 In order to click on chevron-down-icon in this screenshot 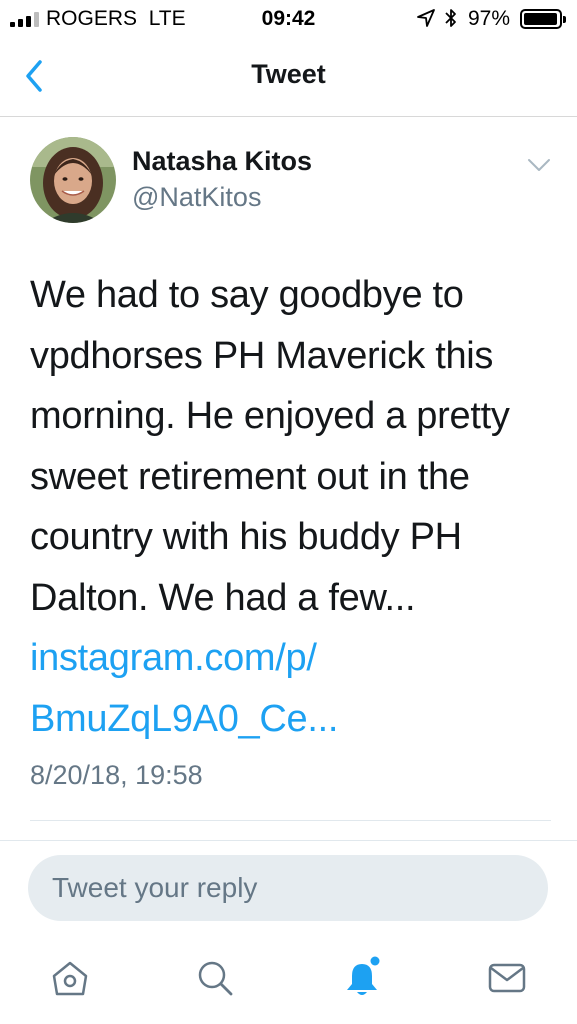, I will do `click(539, 165)`.